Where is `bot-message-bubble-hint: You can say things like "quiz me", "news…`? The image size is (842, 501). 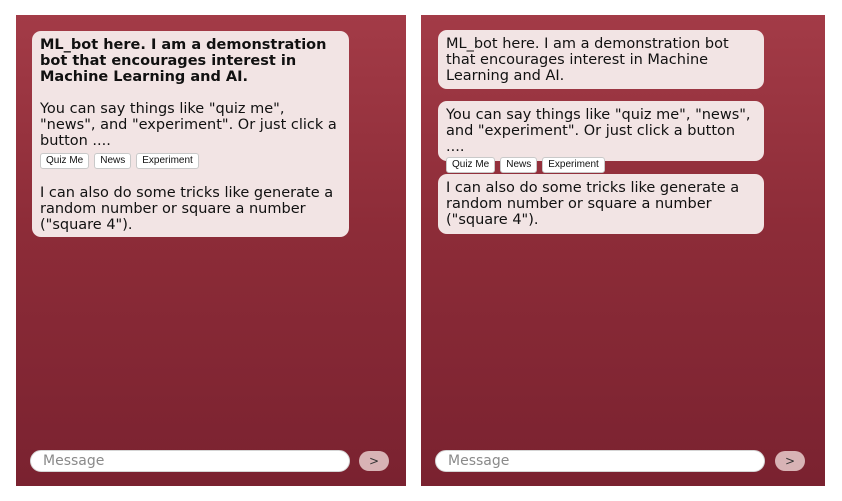 bot-message-bubble-hint: You can say things like "quiz me", "news… is located at coordinates (601, 137).